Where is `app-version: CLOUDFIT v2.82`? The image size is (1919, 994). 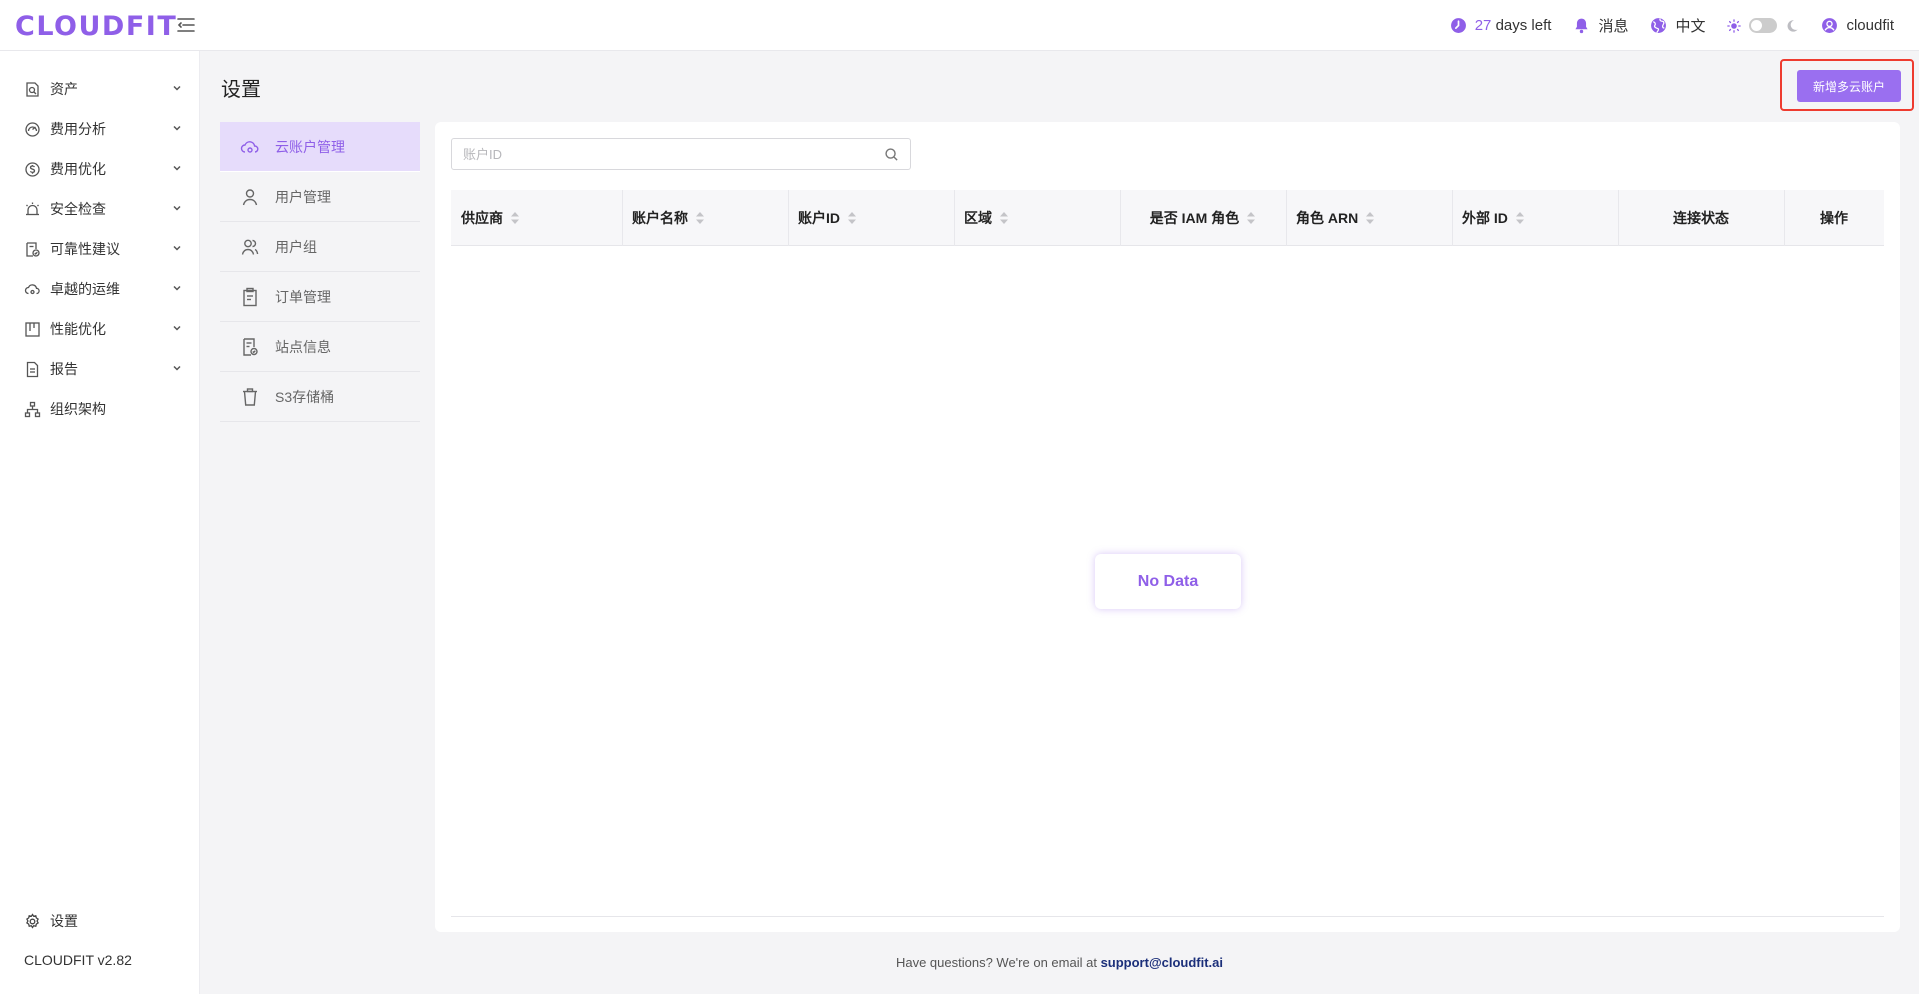
app-version: CLOUDFIT v2.82 is located at coordinates (78, 960).